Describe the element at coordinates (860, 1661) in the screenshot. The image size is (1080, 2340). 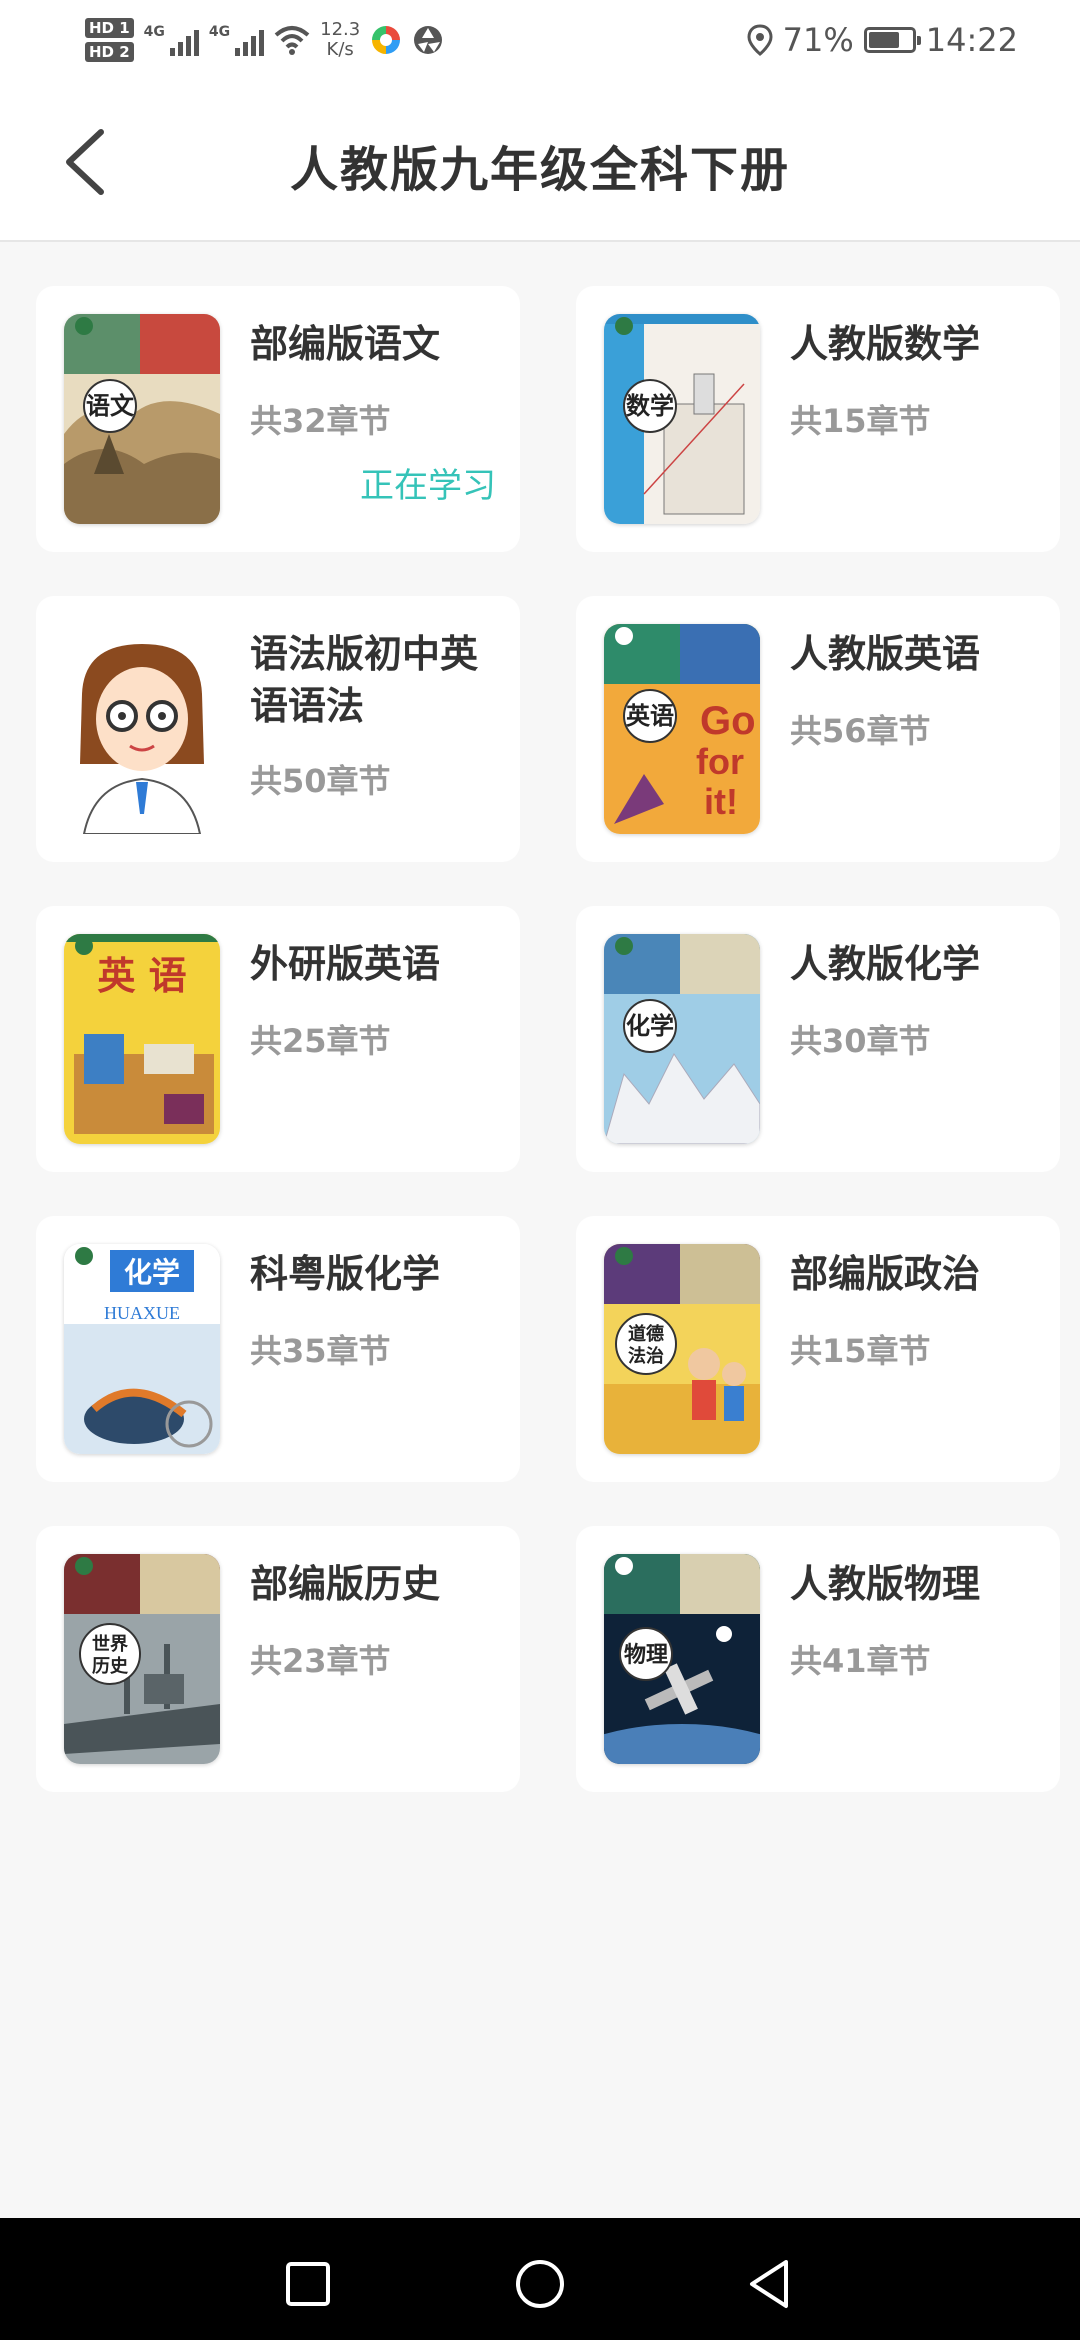
I see `book-chapter-count: 共41章节` at that location.